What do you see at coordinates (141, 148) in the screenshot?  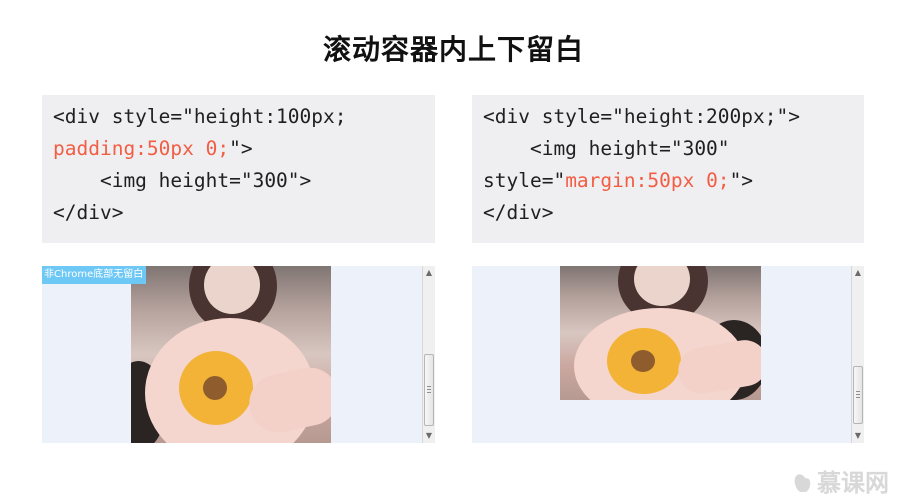 I see `left-padding-highlight: padding:50px 0;` at bounding box center [141, 148].